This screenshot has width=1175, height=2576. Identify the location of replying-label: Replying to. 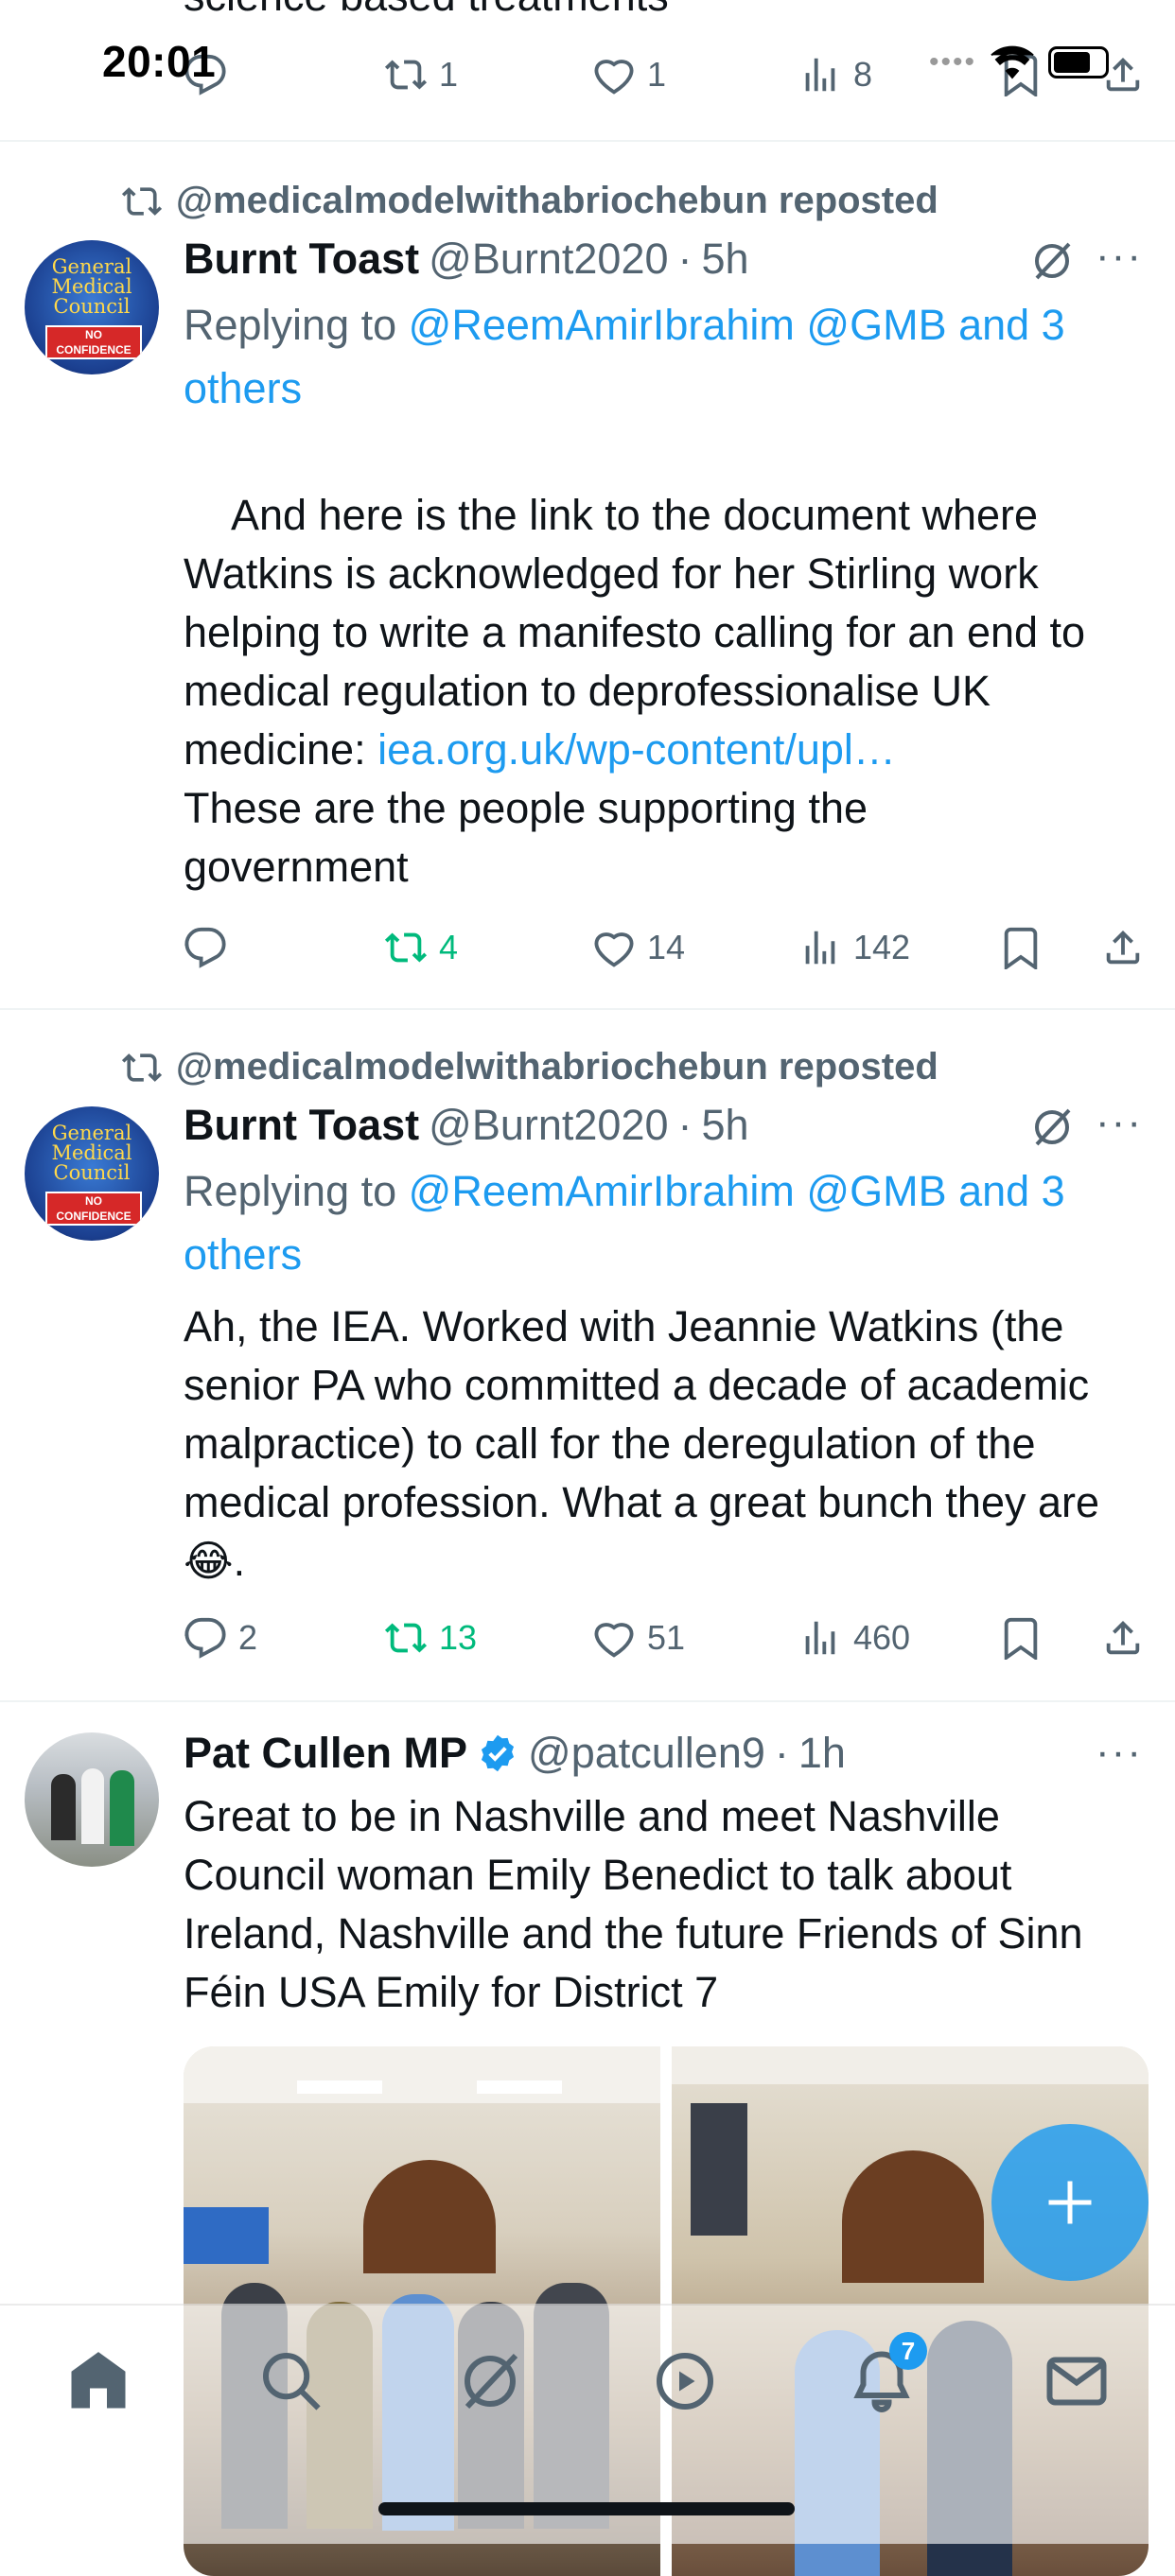
(290, 1191).